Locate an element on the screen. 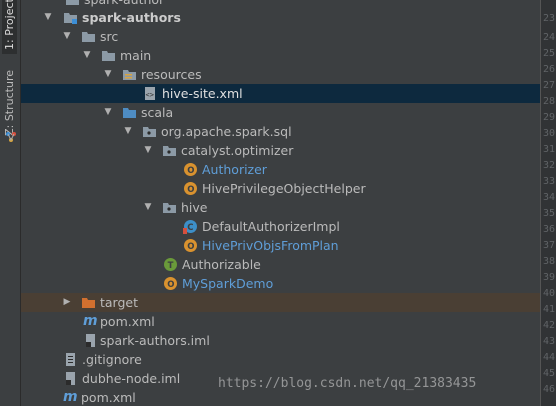 The height and width of the screenshot is (406, 556). project-tool-tab: 1: Project is located at coordinates (9, 27).